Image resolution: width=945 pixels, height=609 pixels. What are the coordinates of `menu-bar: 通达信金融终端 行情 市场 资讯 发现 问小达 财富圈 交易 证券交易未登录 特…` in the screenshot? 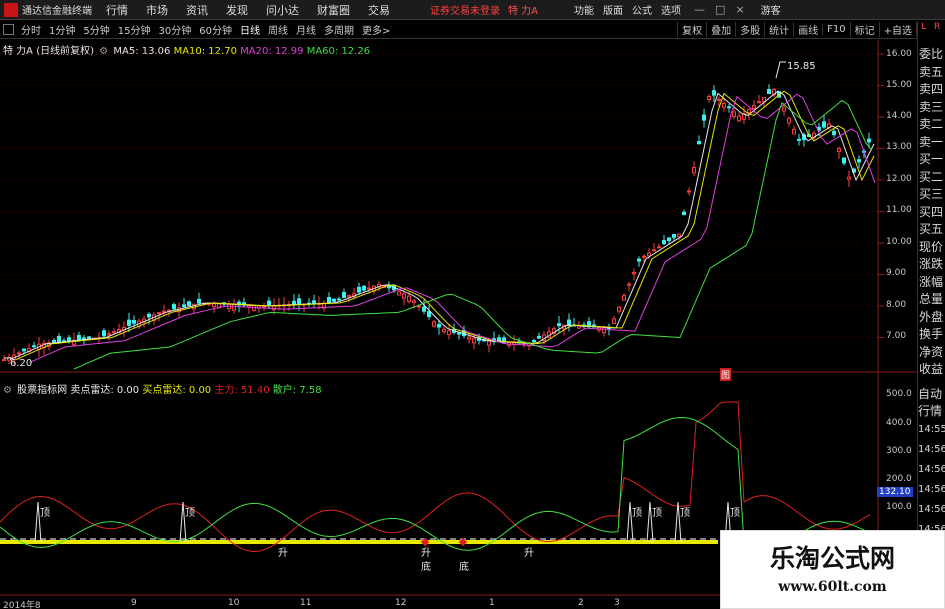 It's located at (472, 10).